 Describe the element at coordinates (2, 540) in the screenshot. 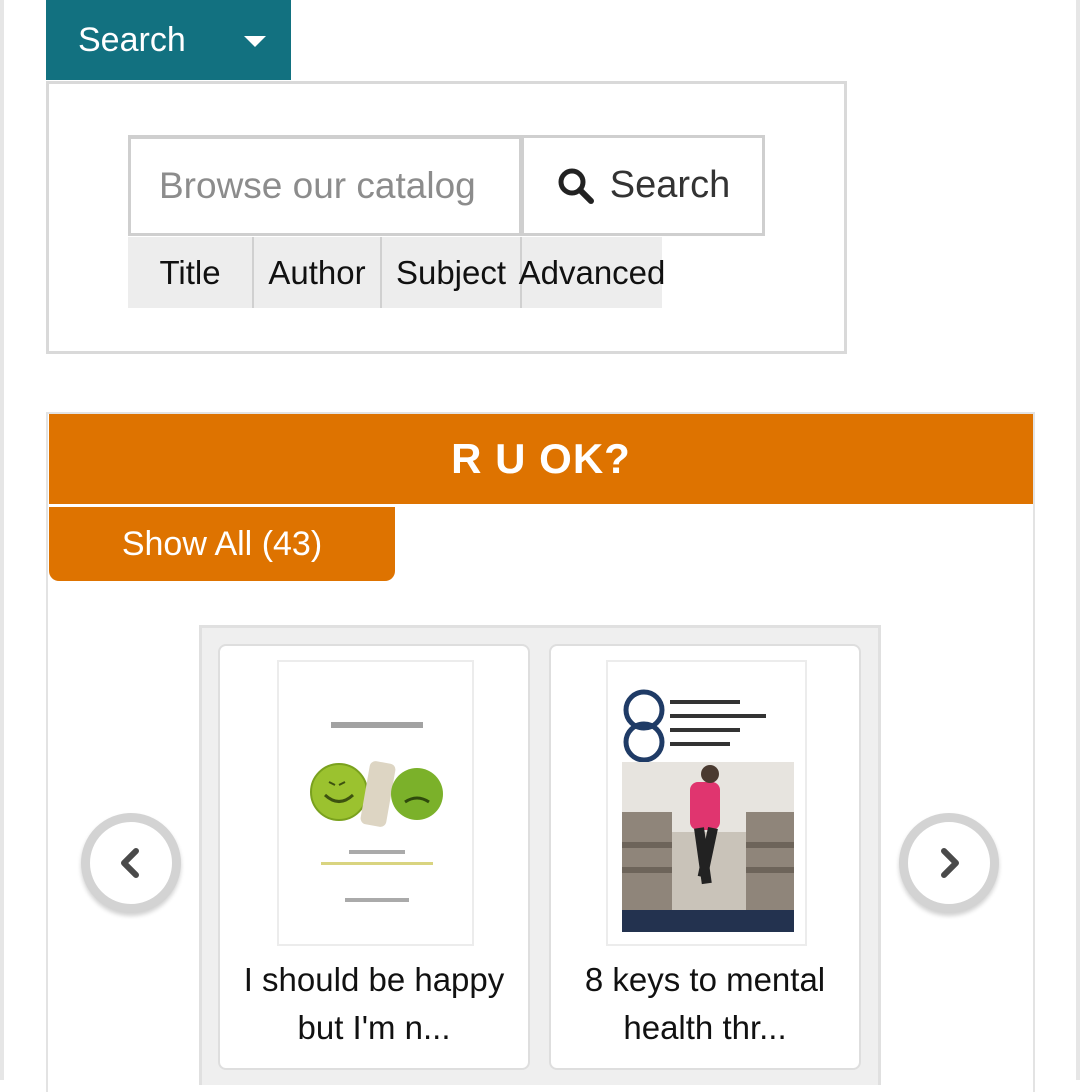

I see `page-edge-left` at that location.